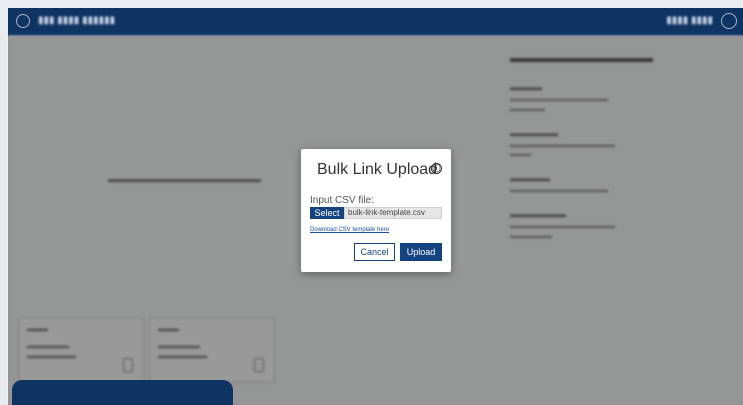 Image resolution: width=743 pixels, height=405 pixels. Describe the element at coordinates (729, 21) in the screenshot. I see `user-avatar-icon` at that location.